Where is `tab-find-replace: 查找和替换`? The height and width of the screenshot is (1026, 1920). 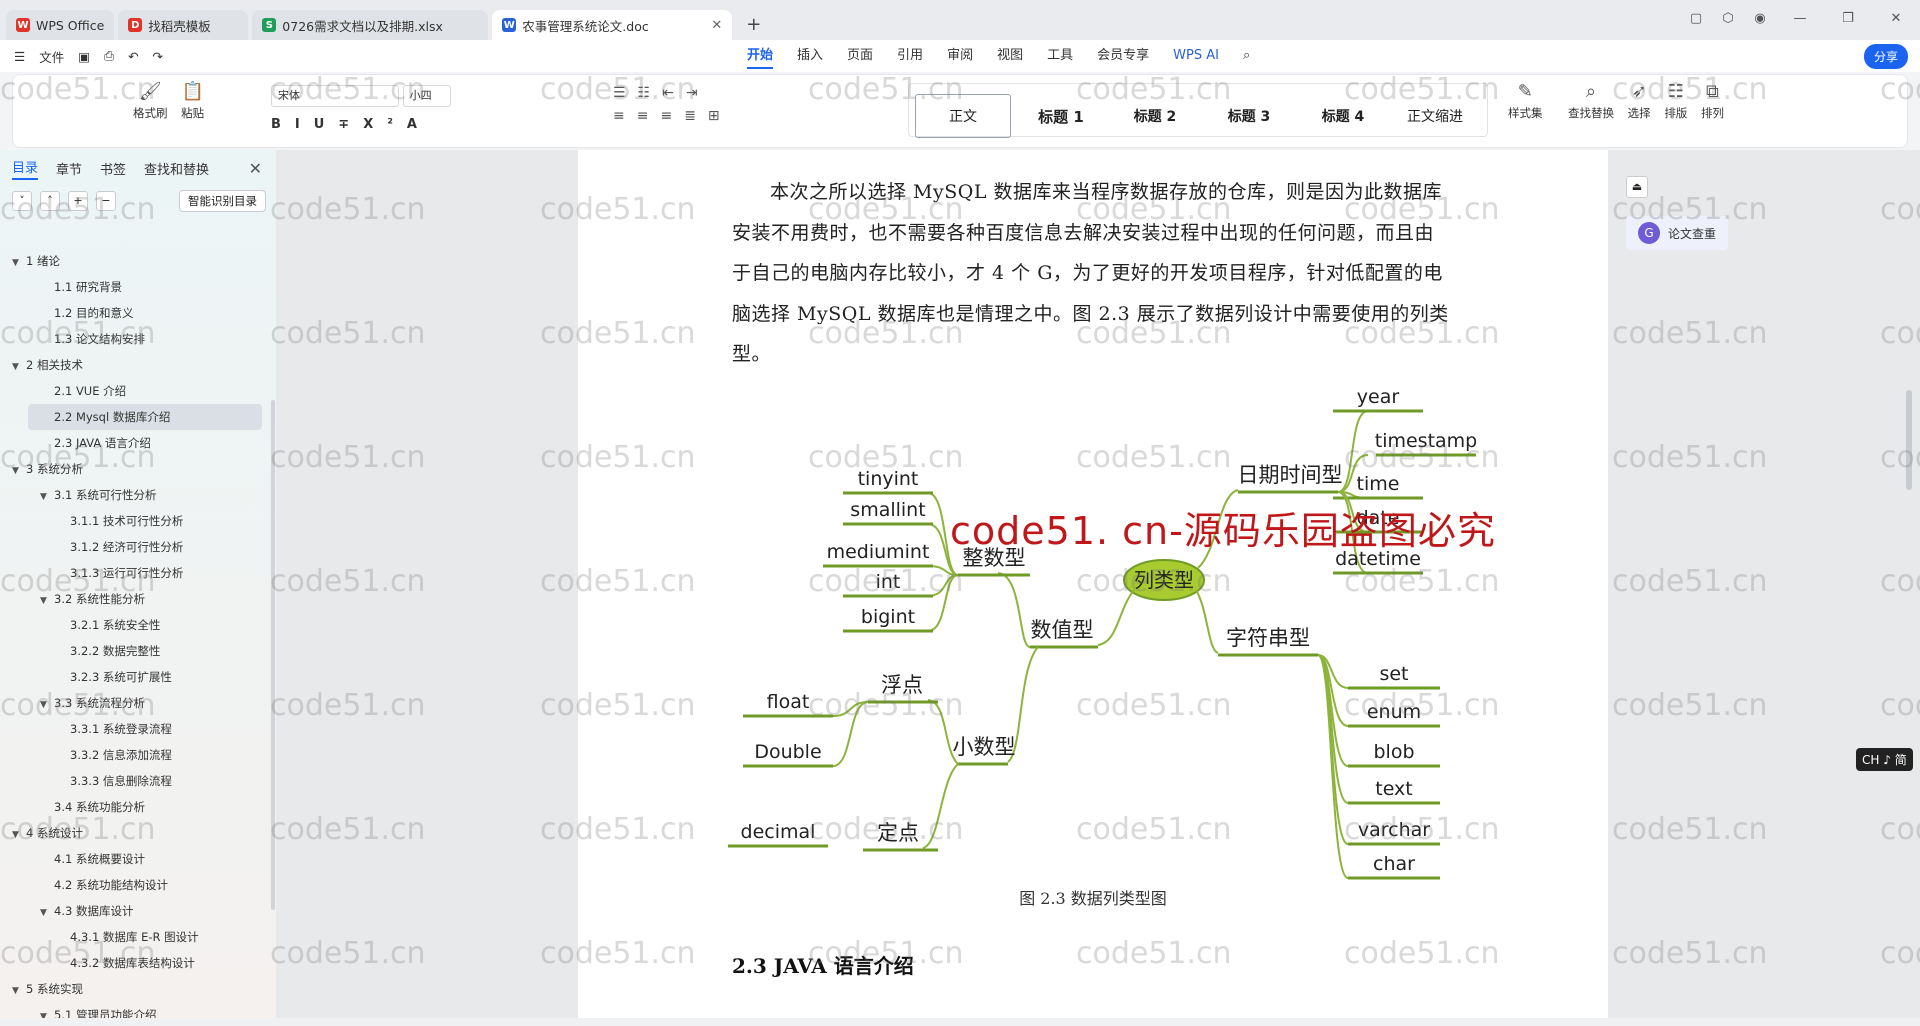
tab-find-replace: 查找和替换 is located at coordinates (176, 168).